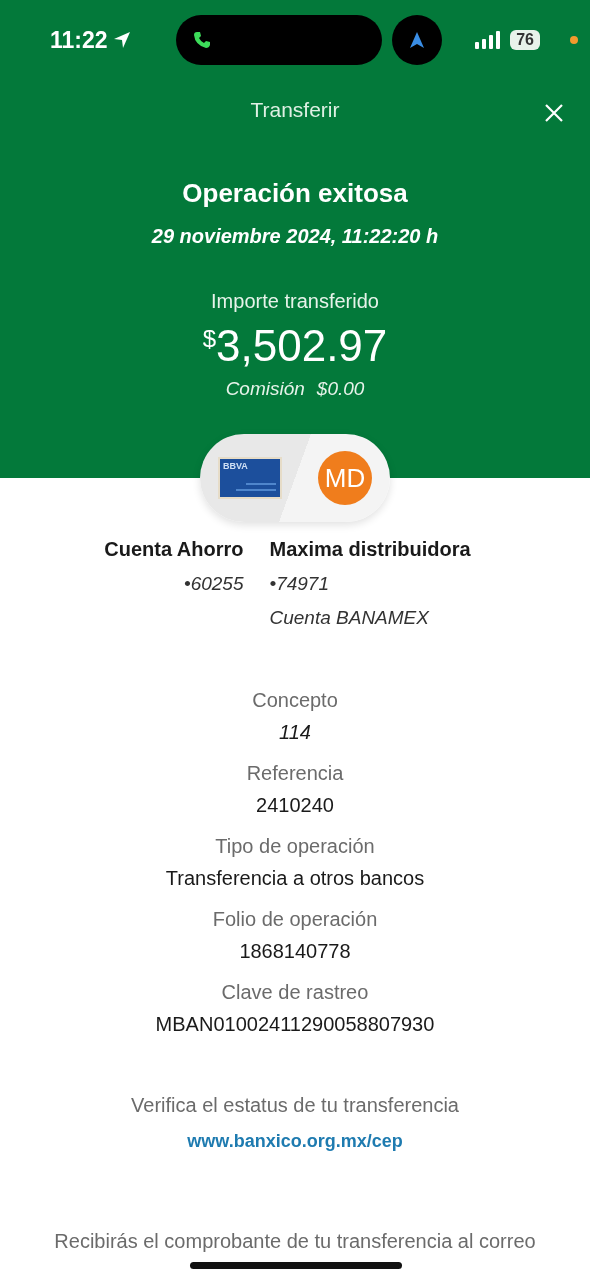 This screenshot has width=590, height=1280. What do you see at coordinates (295, 992) in the screenshot?
I see `detail-label: Clave de rastreo` at bounding box center [295, 992].